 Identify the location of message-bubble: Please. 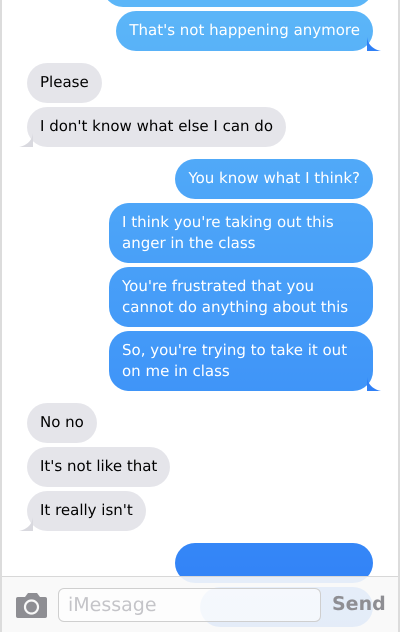
(64, 83).